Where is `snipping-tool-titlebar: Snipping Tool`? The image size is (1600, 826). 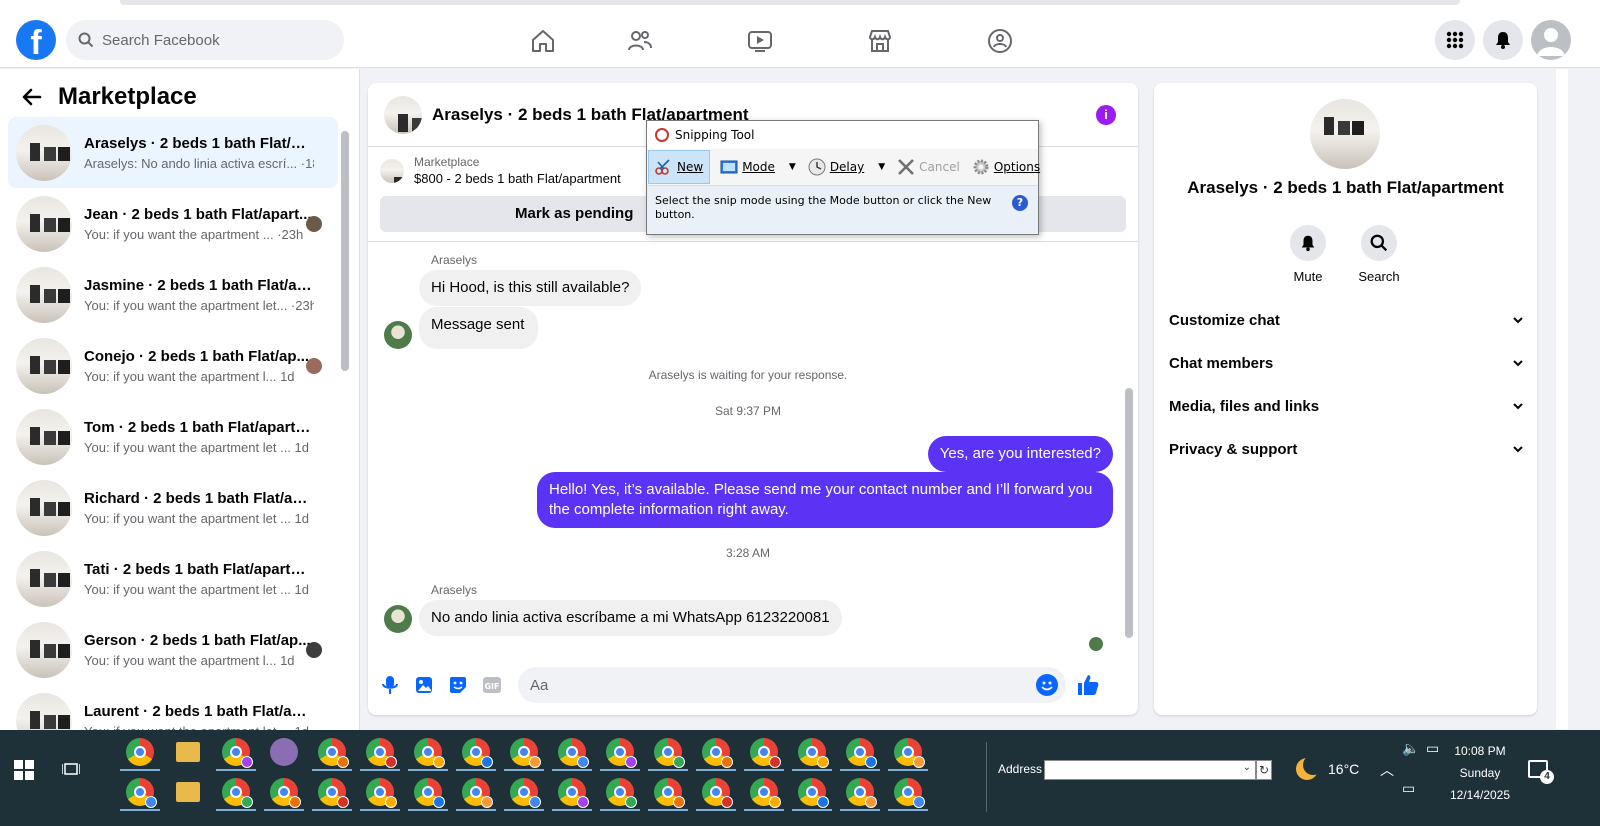
snipping-tool-titlebar: Snipping Tool is located at coordinates (842, 135).